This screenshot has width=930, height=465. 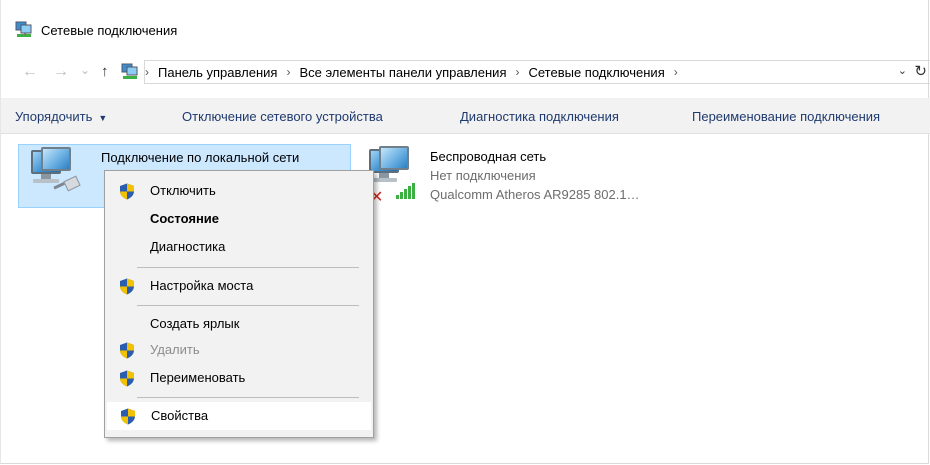 I want to click on connection-name: Подключение по локальной сети, so click(x=200, y=157).